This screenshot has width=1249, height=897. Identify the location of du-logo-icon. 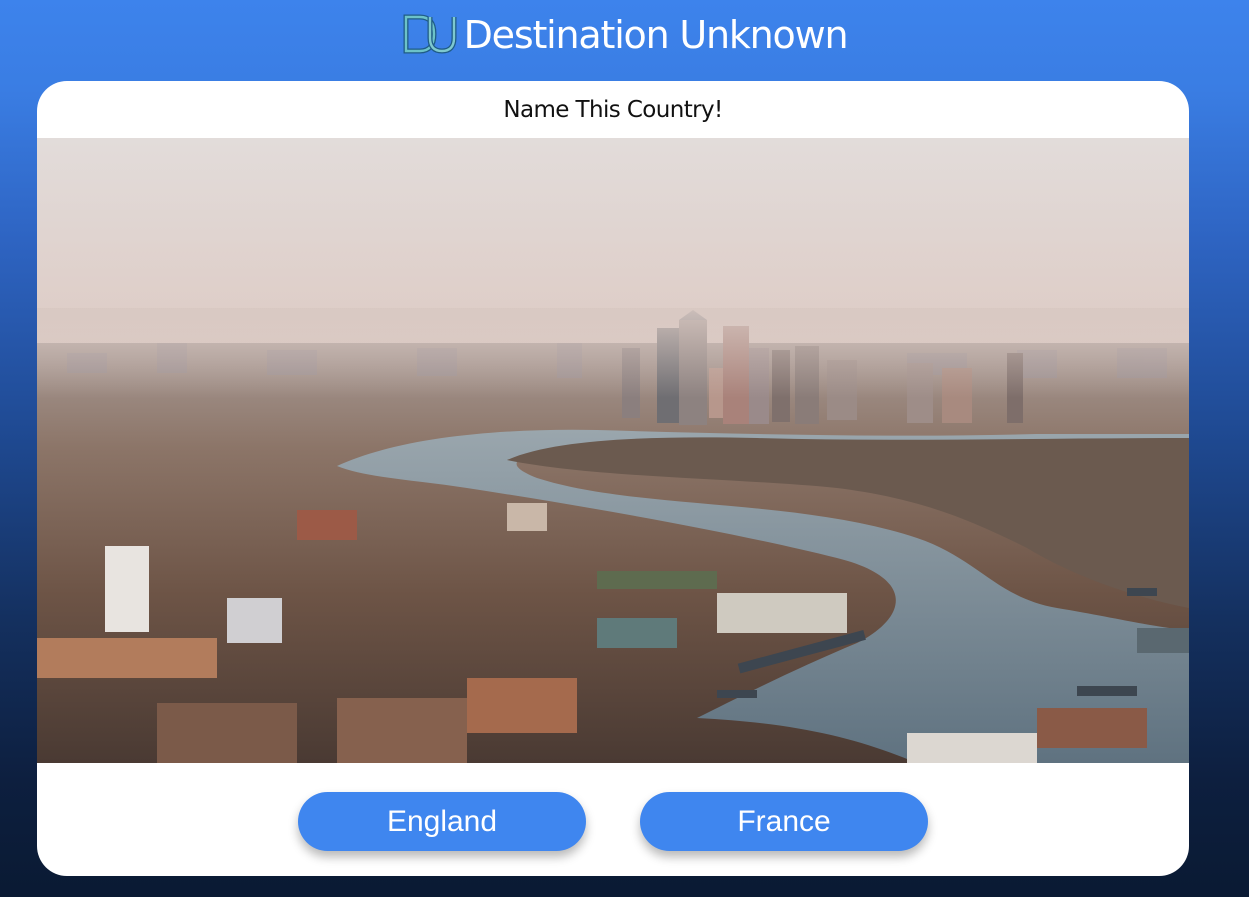
(430, 34).